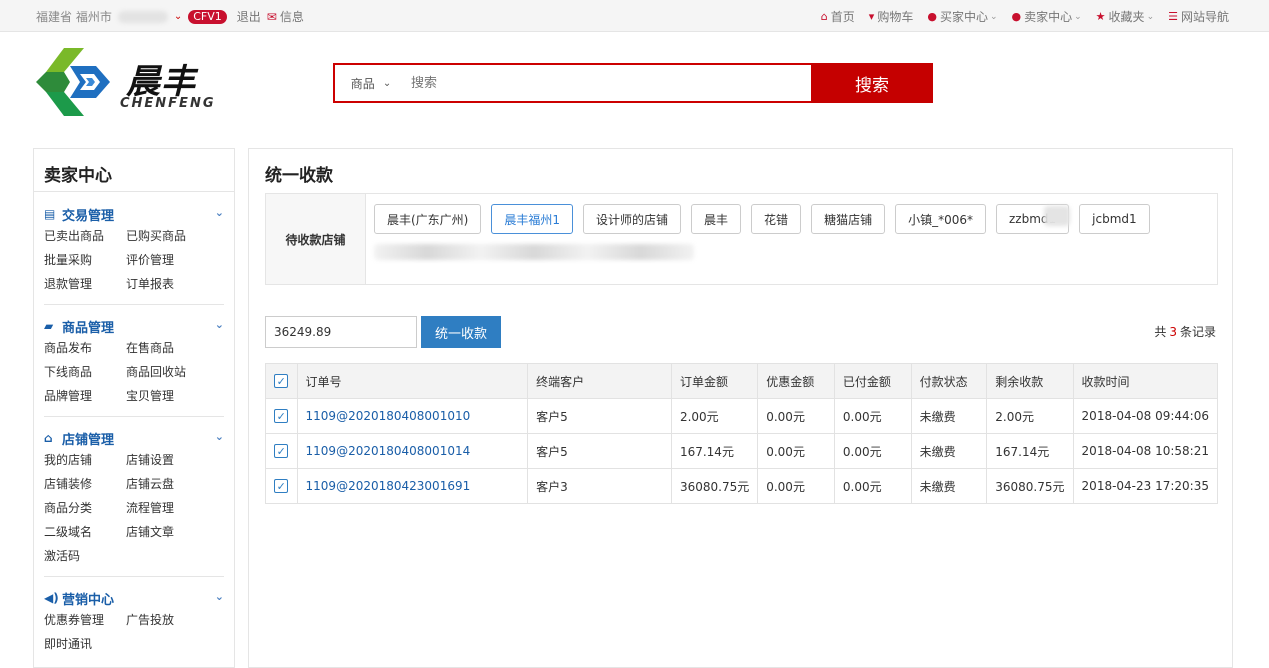 Image resolution: width=1269 pixels, height=668 pixels. Describe the element at coordinates (599, 381) in the screenshot. I see `column-header: 终端客户` at that location.